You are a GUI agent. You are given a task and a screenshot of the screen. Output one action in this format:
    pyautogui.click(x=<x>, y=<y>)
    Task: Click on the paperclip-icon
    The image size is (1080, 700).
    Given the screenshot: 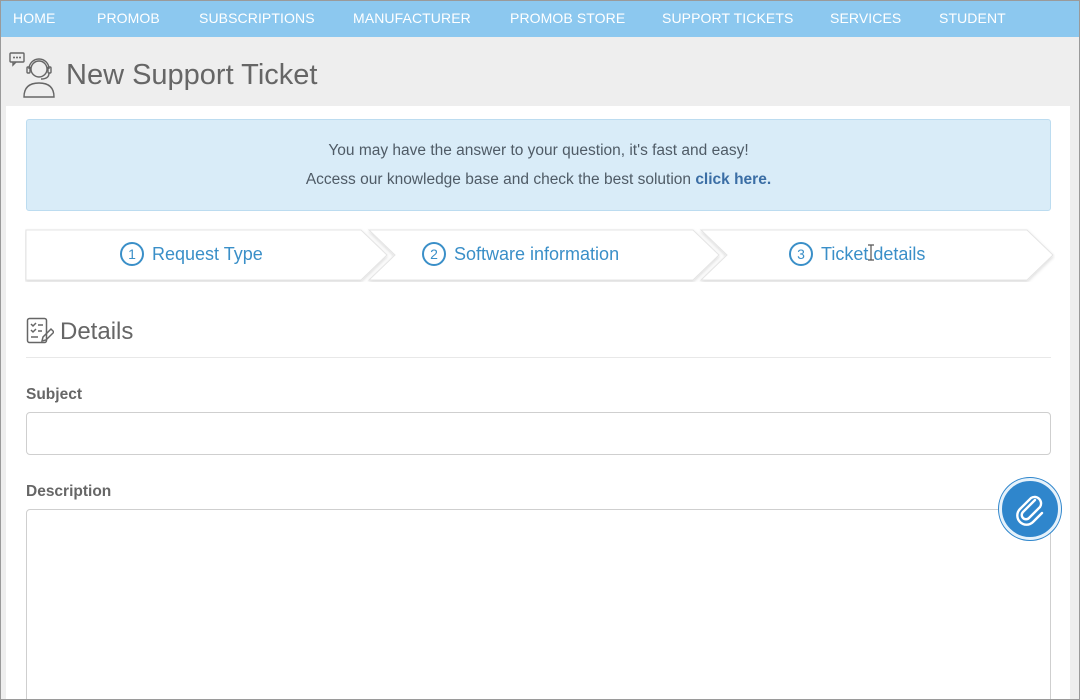 What is the action you would take?
    pyautogui.click(x=1030, y=510)
    